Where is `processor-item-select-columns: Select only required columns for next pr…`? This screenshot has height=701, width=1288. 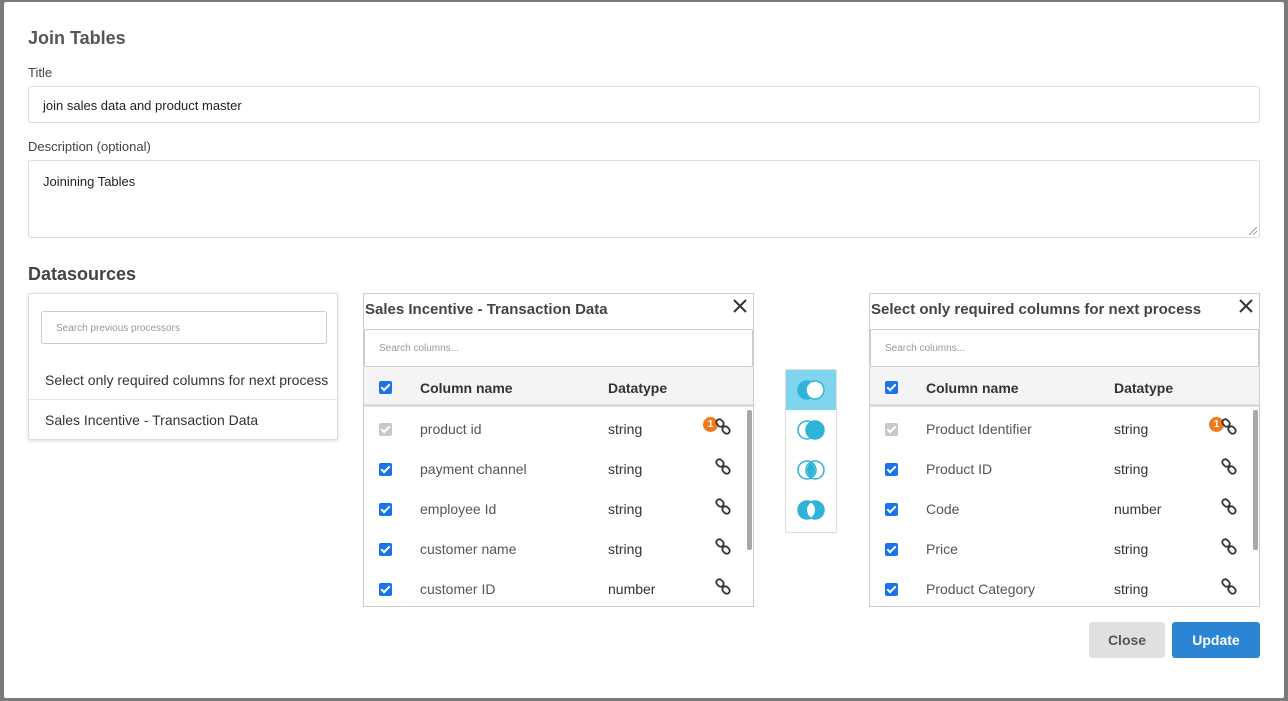 processor-item-select-columns: Select only required columns for next pr… is located at coordinates (183, 380).